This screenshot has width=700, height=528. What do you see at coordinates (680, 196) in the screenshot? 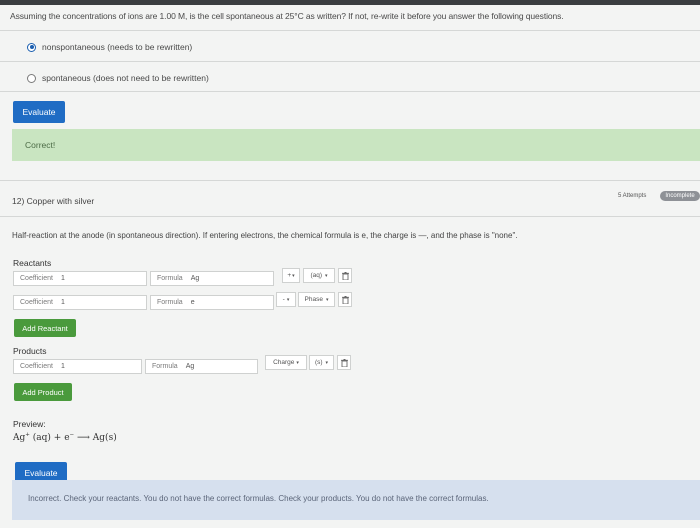
I see `status-badge: Incomplete` at bounding box center [680, 196].